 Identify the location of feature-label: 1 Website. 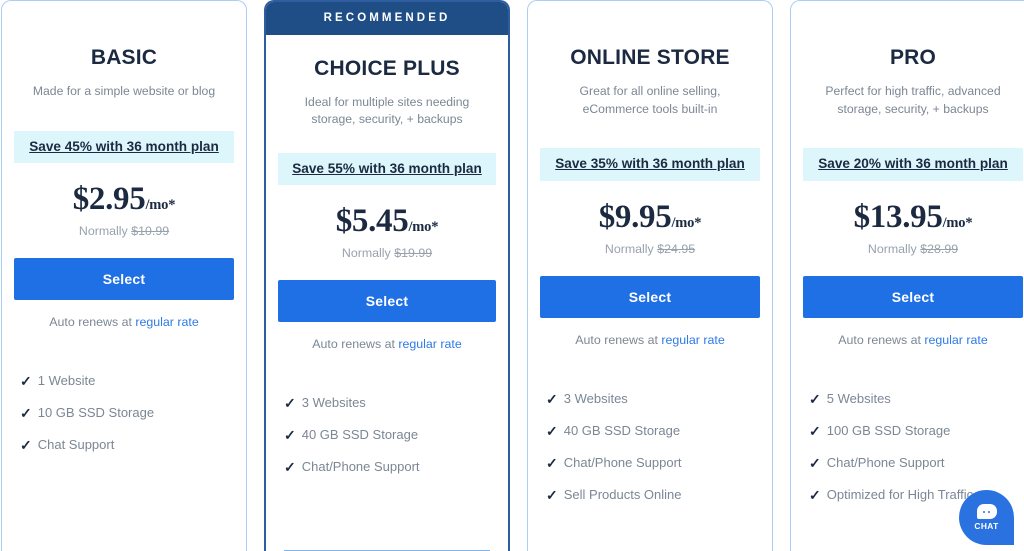
(66, 381).